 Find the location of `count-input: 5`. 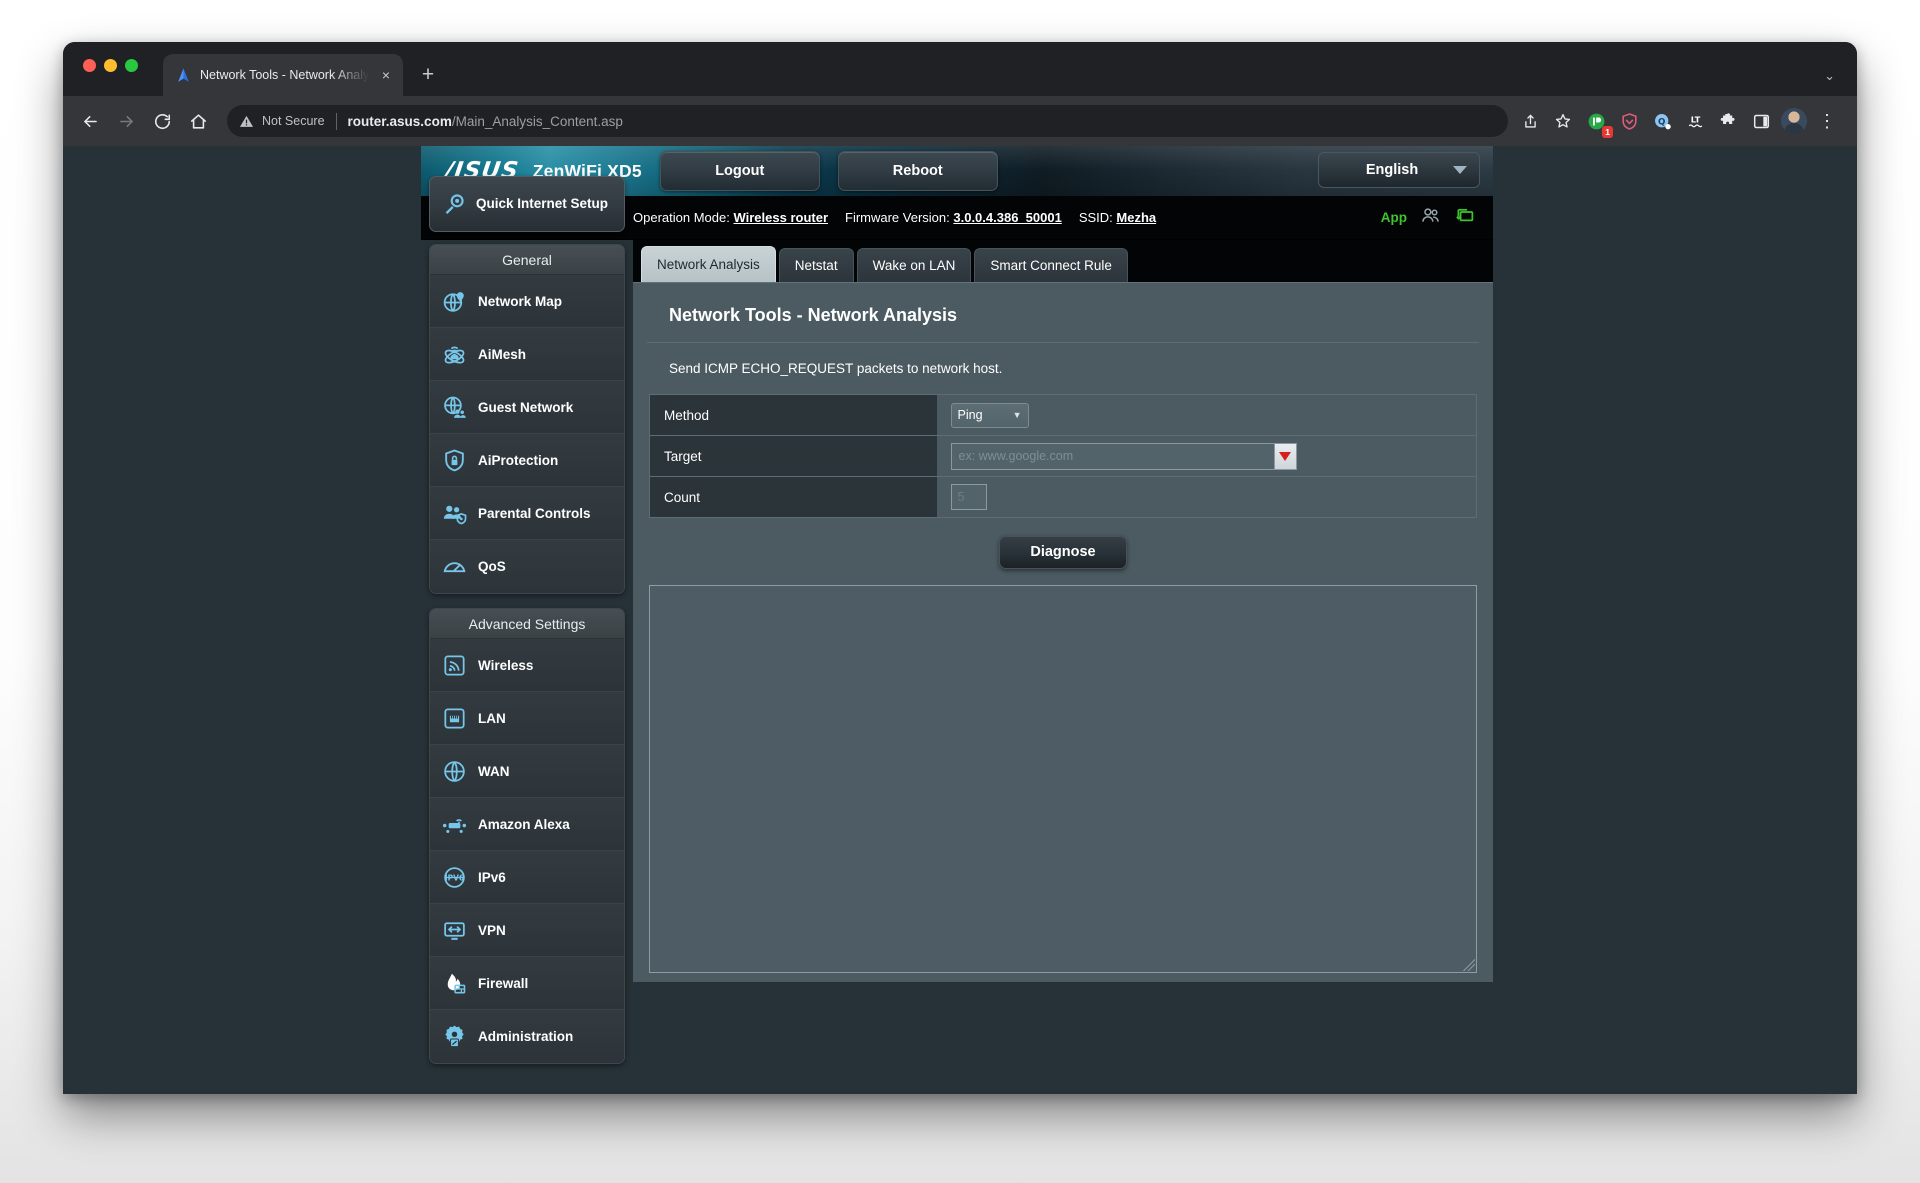

count-input: 5 is located at coordinates (968, 497).